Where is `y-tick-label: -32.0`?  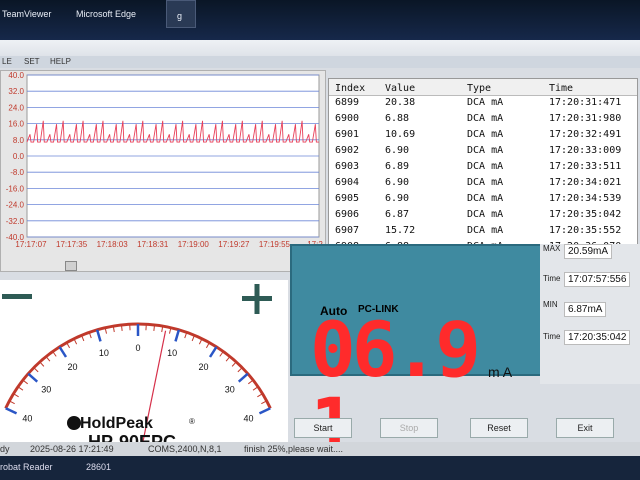
y-tick-label: -32.0 is located at coordinates (15, 221).